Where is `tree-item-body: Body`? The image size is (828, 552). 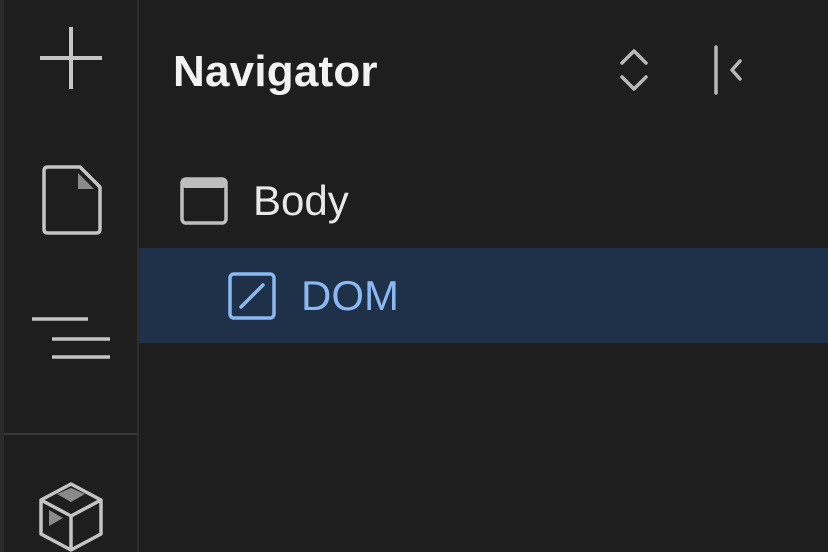
tree-item-body: Body is located at coordinates (483, 200).